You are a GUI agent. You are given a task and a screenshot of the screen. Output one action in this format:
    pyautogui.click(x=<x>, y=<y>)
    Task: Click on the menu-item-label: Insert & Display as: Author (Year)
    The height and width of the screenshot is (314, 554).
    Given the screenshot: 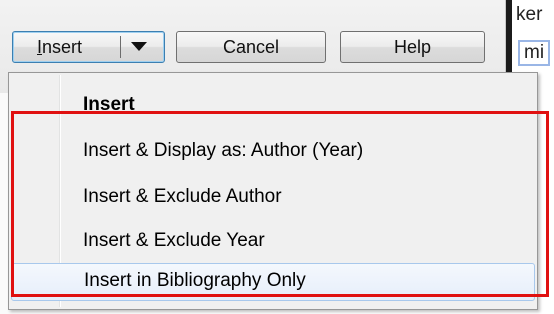 What is the action you would take?
    pyautogui.click(x=223, y=150)
    